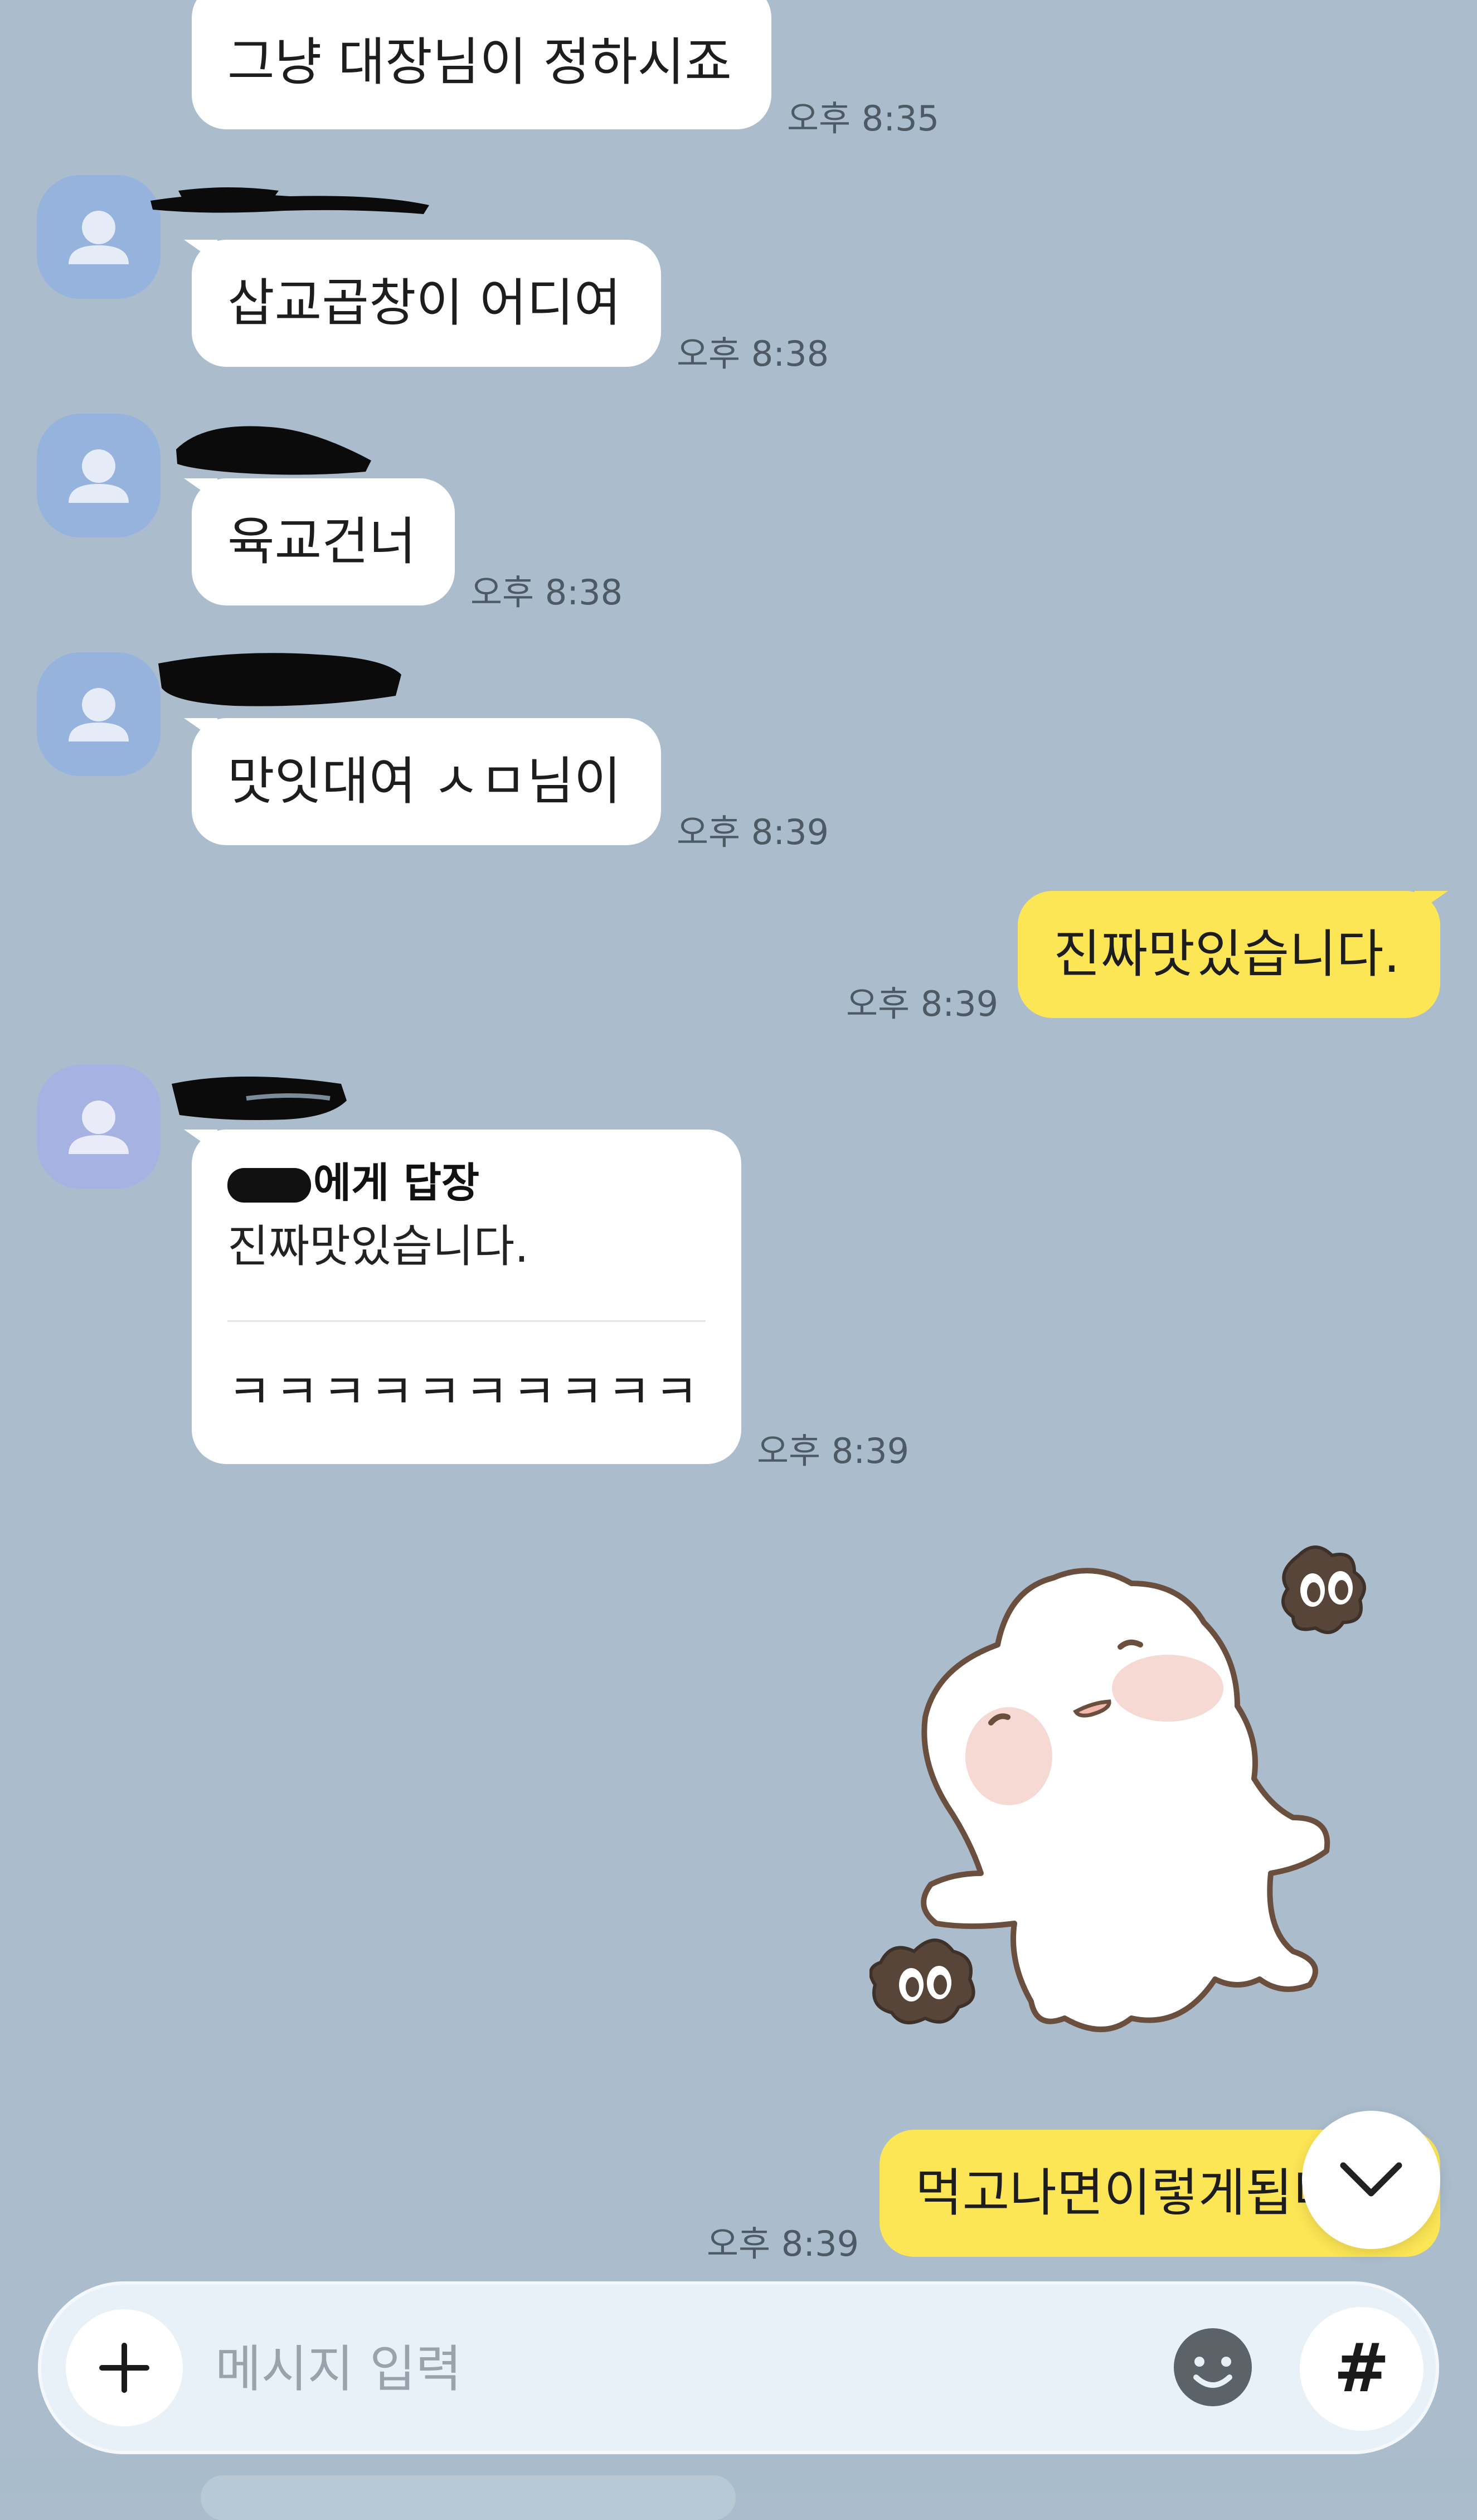  Describe the element at coordinates (1137, 1806) in the screenshot. I see `white-blob-character-sticker` at that location.